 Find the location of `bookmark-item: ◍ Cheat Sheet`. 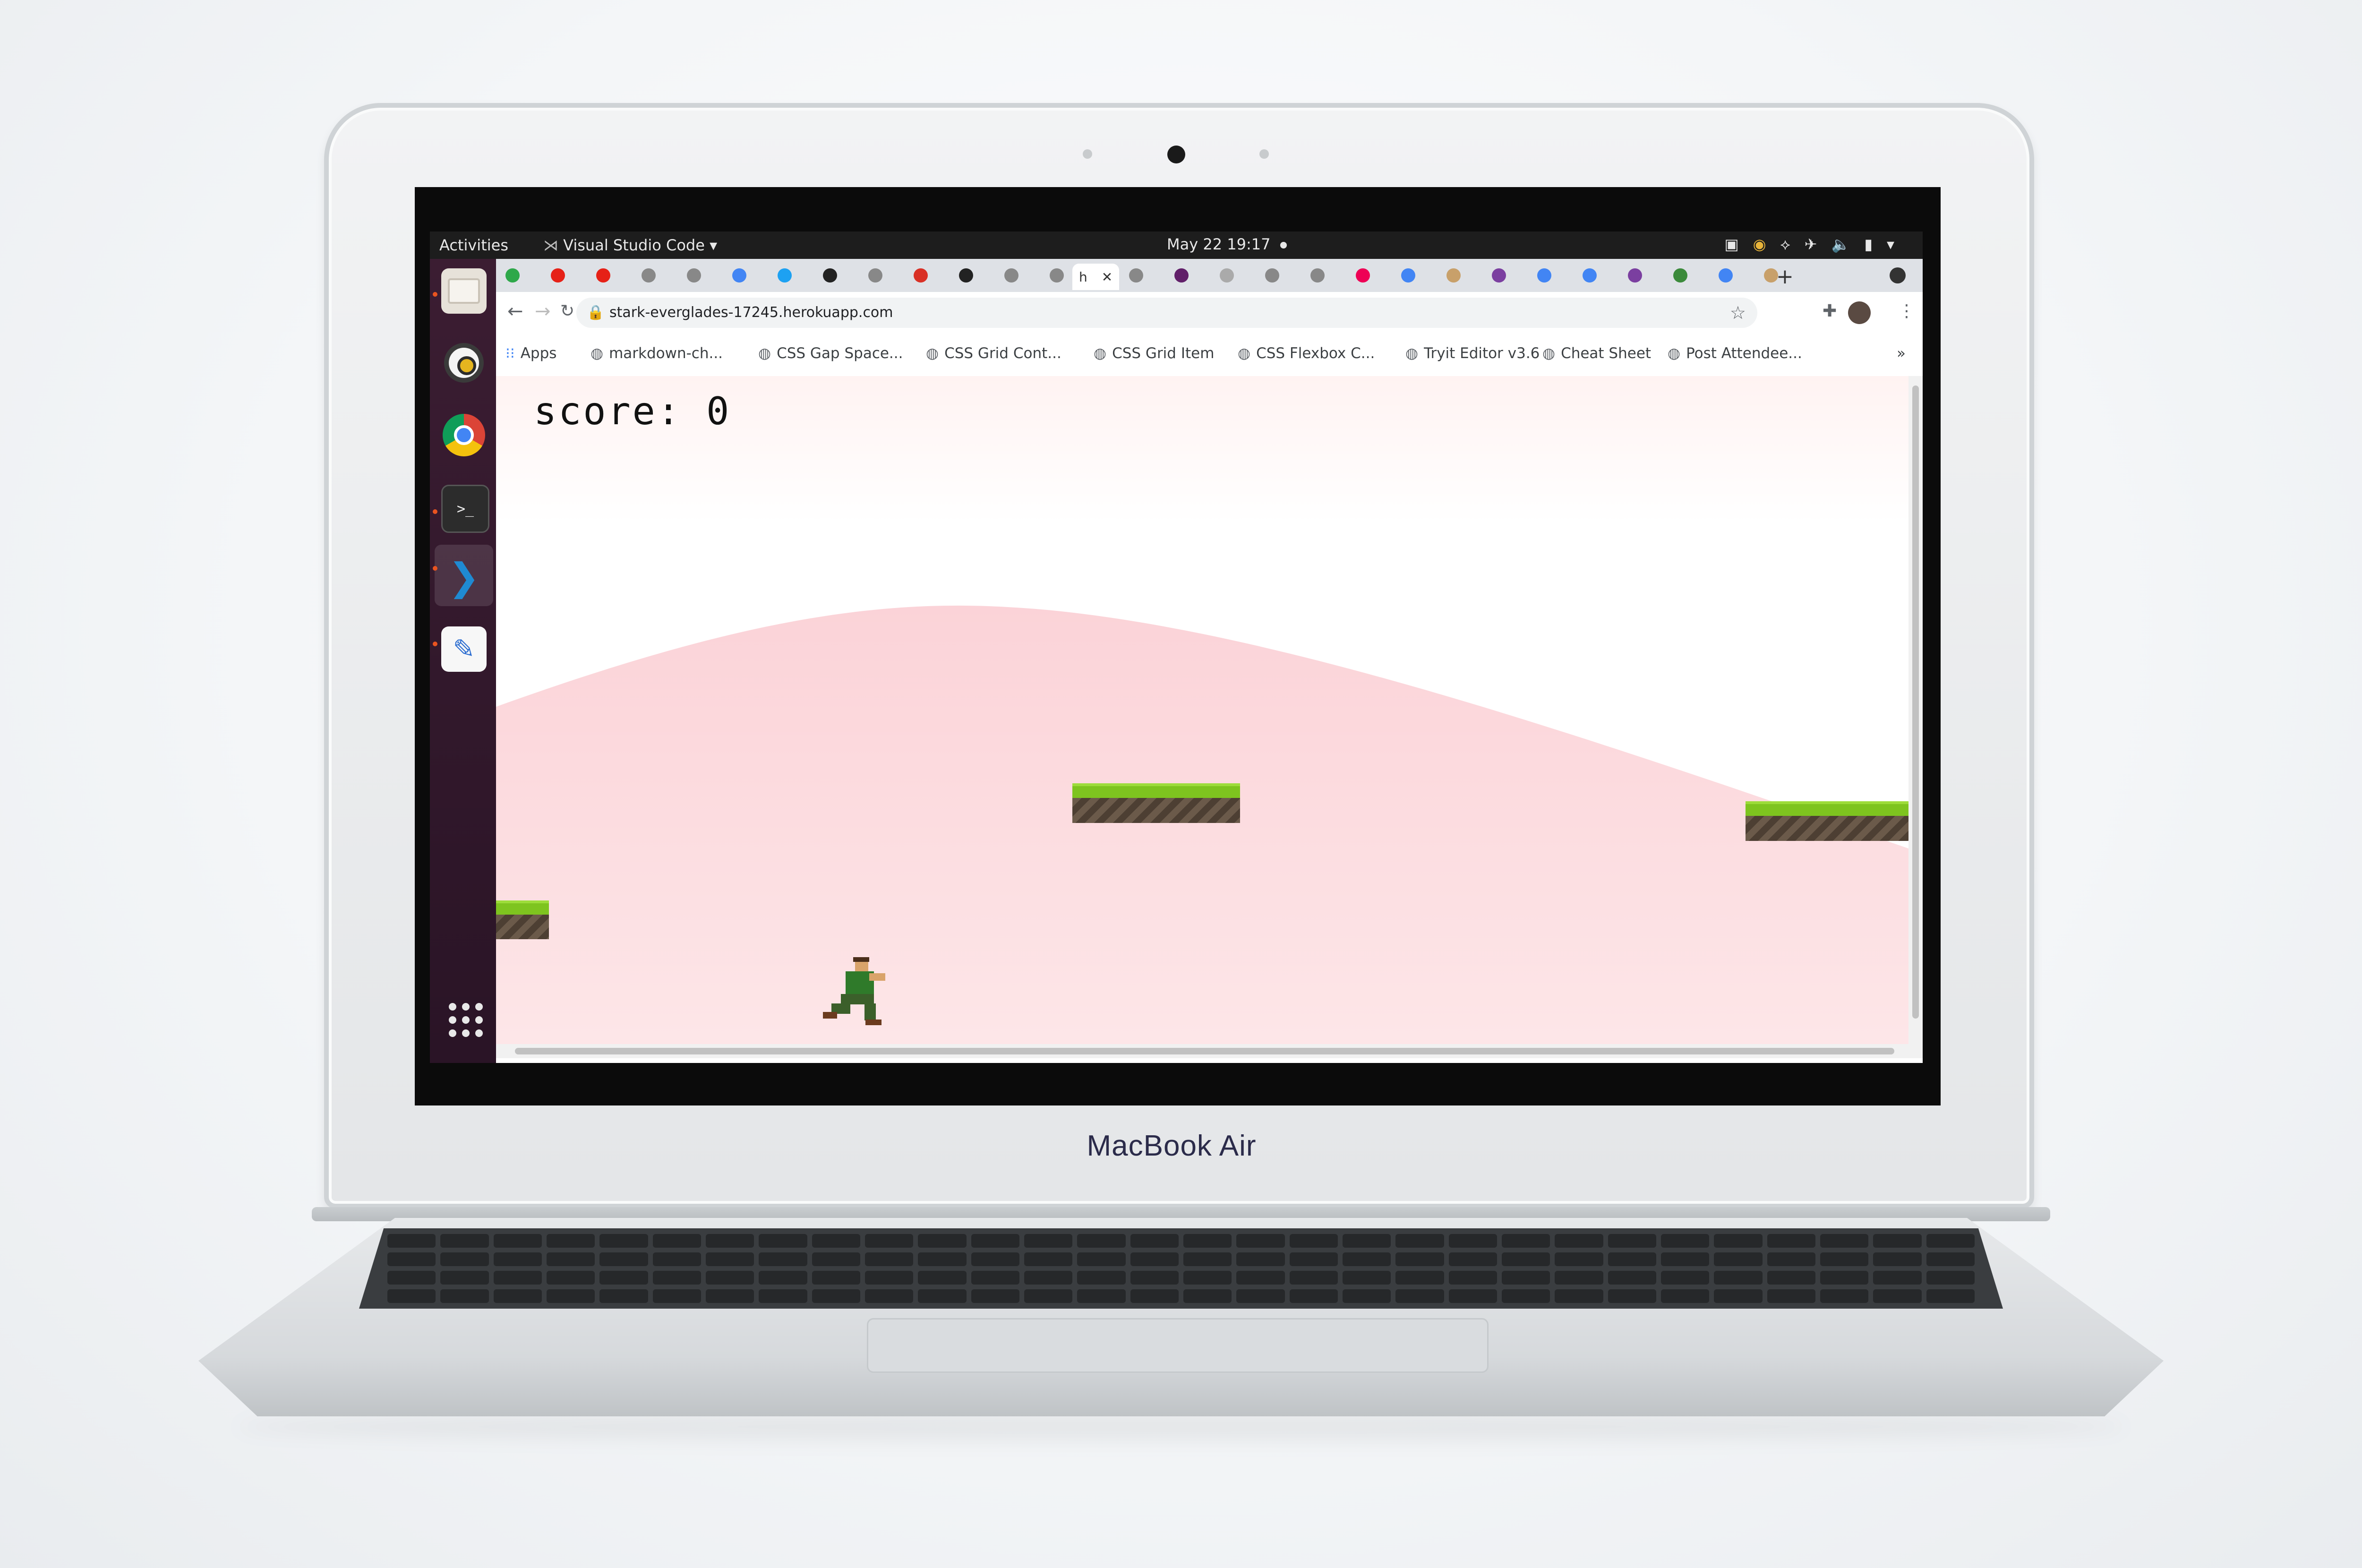

bookmark-item: ◍ Cheat Sheet is located at coordinates (1597, 353).